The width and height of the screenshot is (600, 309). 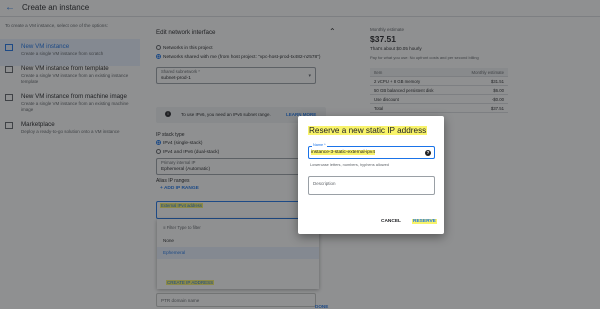 I want to click on help-icon: ?, so click(x=428, y=152).